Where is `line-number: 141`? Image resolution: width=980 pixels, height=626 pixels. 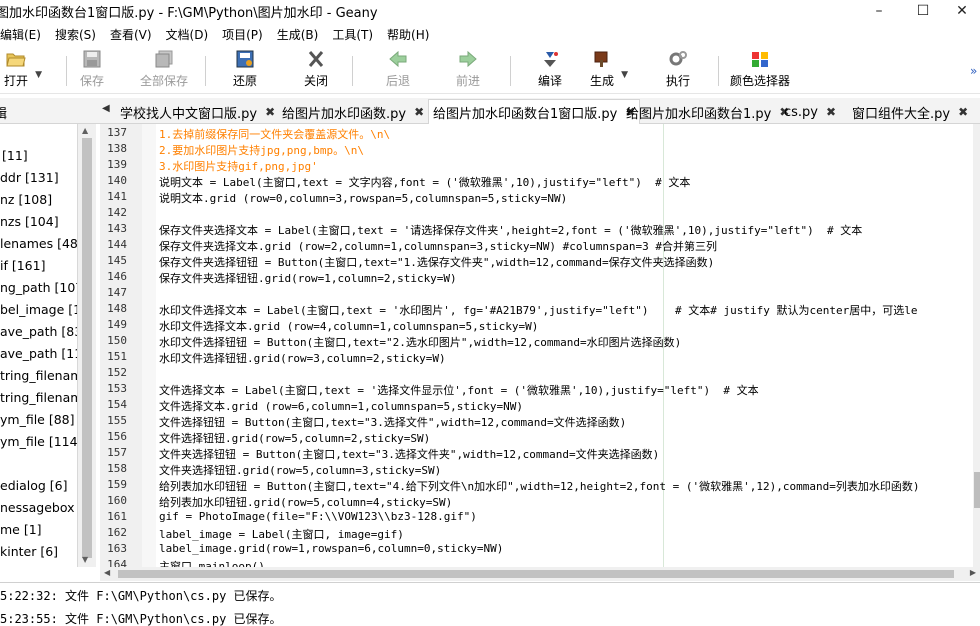
line-number: 141 is located at coordinates (117, 196).